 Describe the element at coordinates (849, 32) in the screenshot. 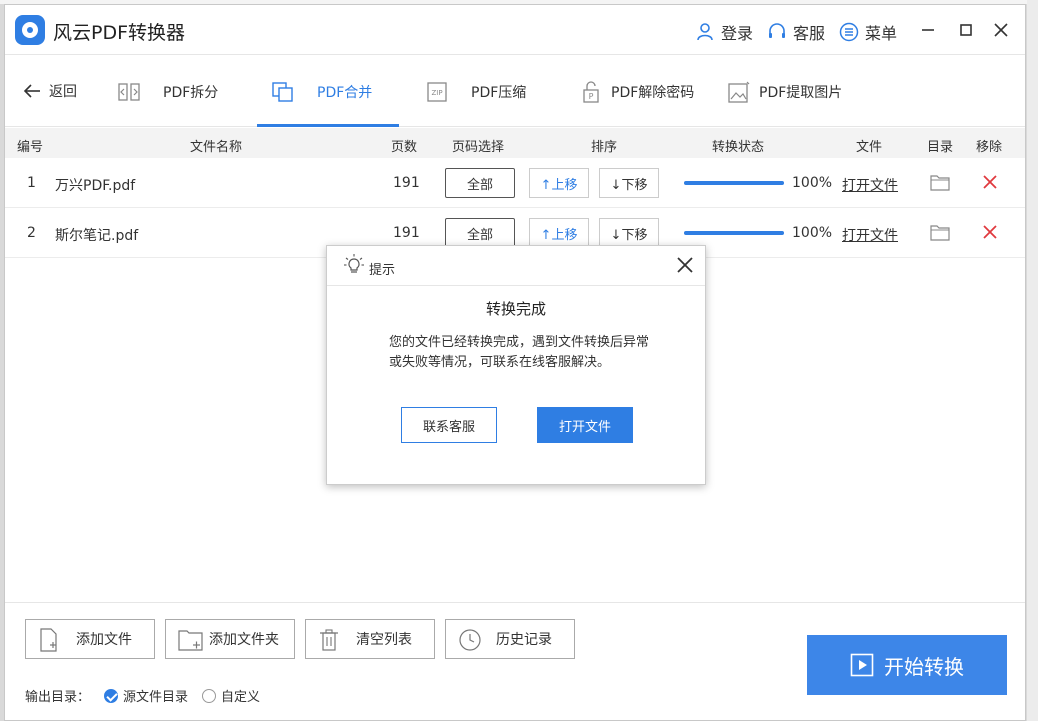

I see `menu-icon` at that location.